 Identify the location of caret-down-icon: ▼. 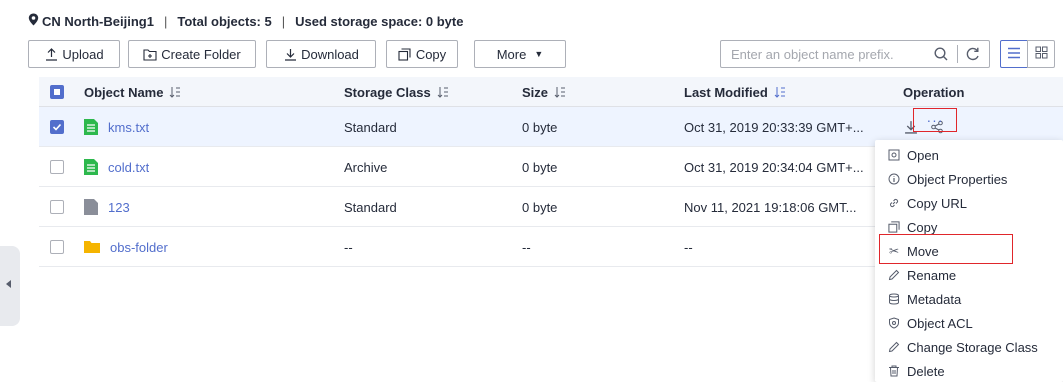
(539, 54).